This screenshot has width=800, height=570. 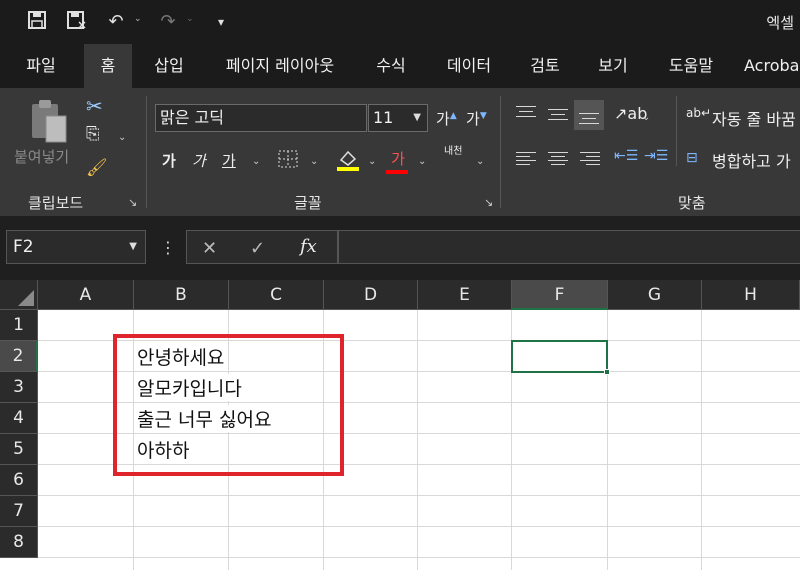 I want to click on row-header-5: 5, so click(x=19, y=449).